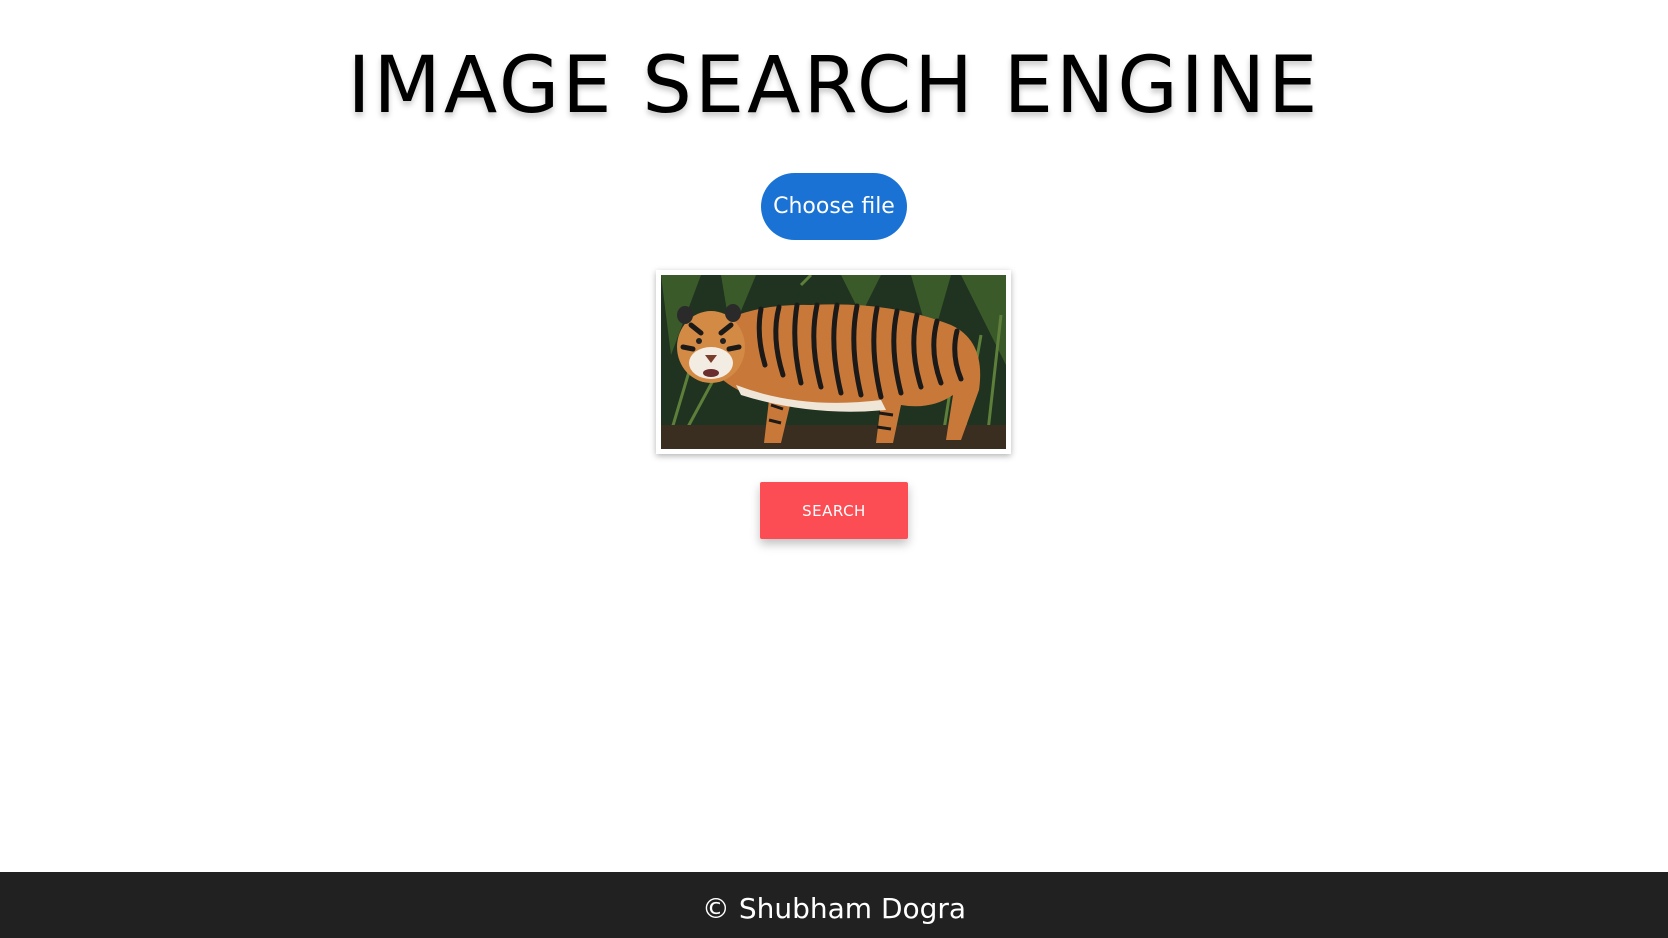  I want to click on tiger-image, so click(833, 362).